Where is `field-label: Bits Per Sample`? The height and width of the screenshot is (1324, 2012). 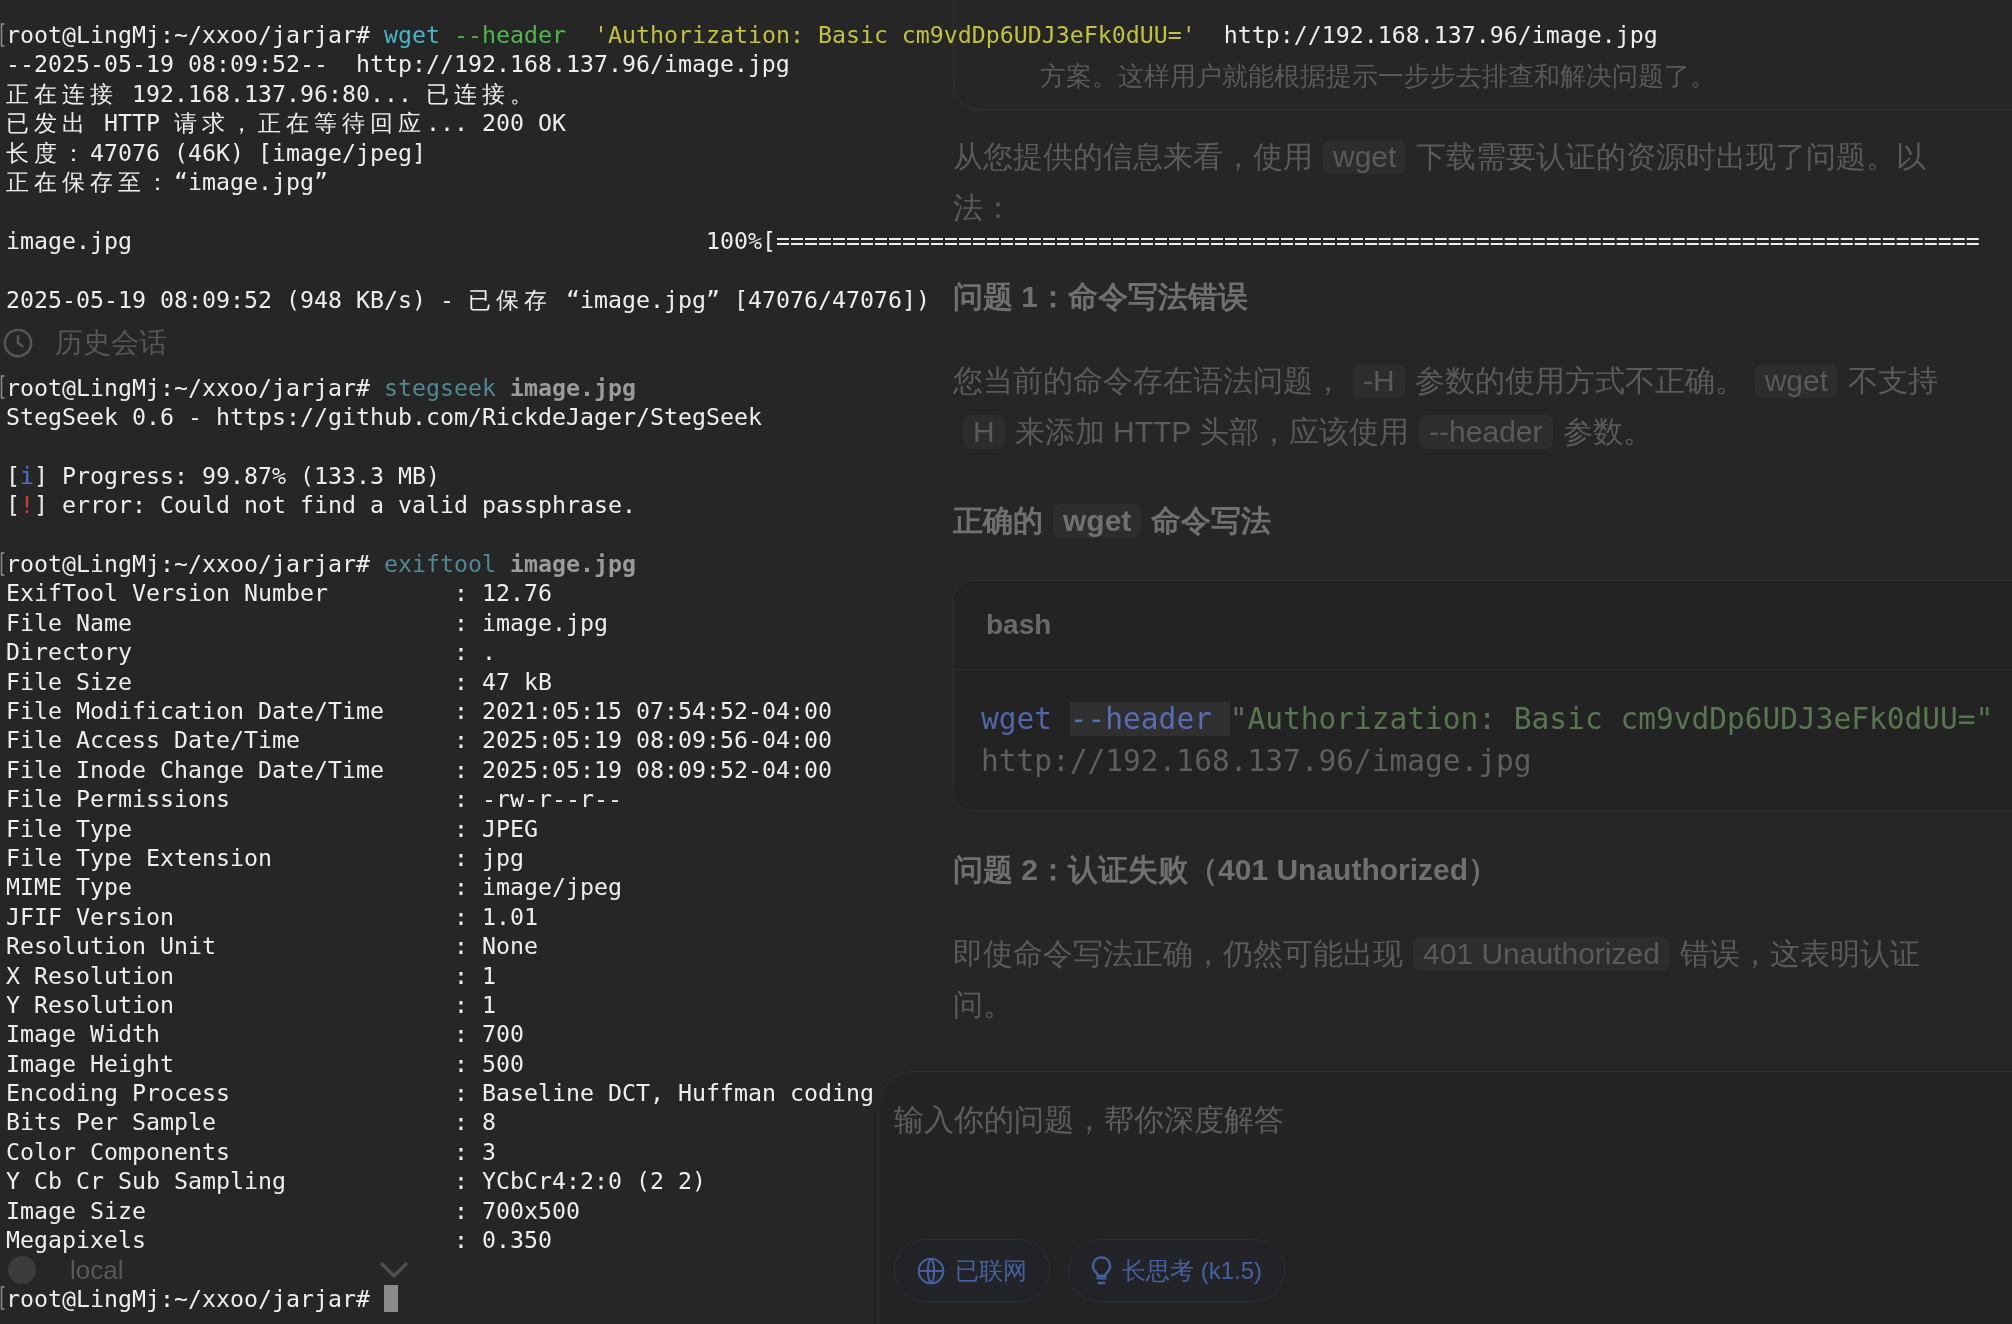
field-label: Bits Per Sample is located at coordinates (111, 1122).